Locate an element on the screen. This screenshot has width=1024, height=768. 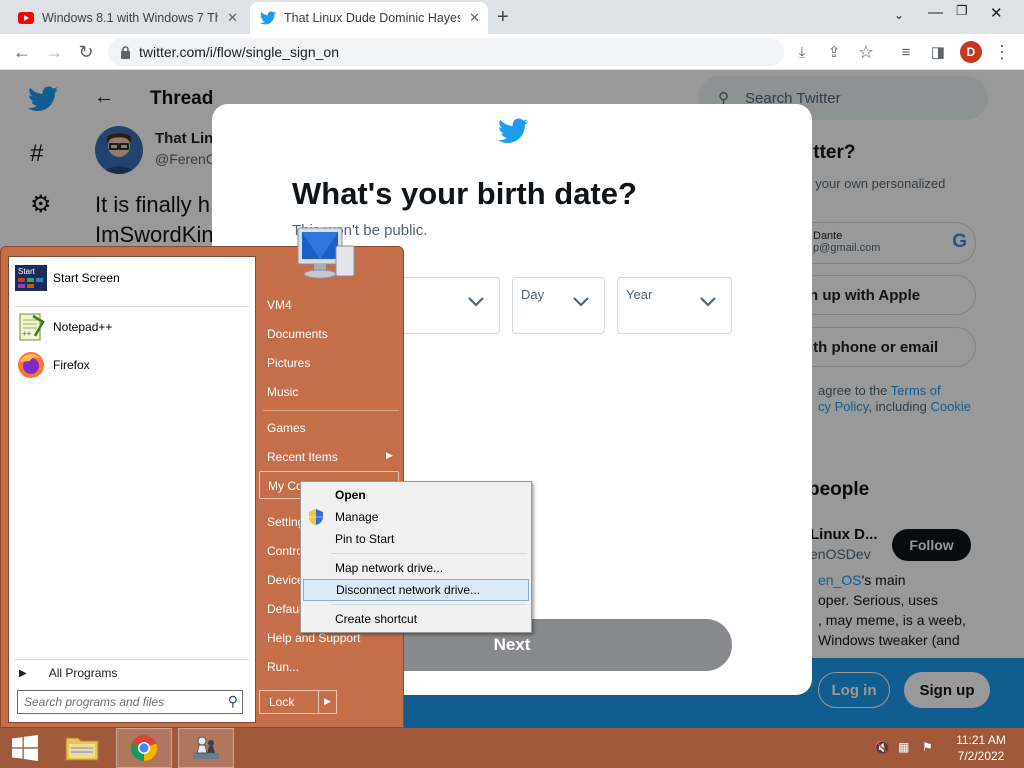
menu-item-open: Open is located at coordinates (416, 495).